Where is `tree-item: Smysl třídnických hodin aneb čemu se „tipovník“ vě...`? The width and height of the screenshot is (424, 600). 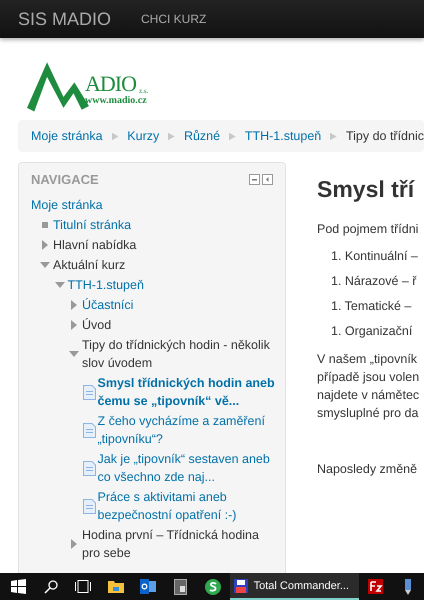 tree-item: Smysl třídnických hodin aneb čemu se „tipovník“ vě... is located at coordinates (187, 392).